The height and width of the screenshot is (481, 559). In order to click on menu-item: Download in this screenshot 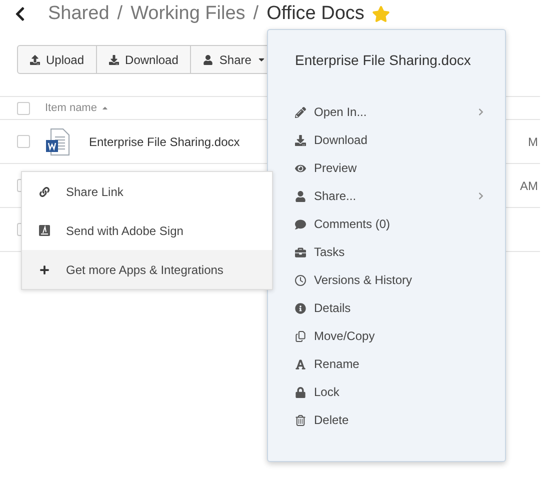, I will do `click(390, 140)`.